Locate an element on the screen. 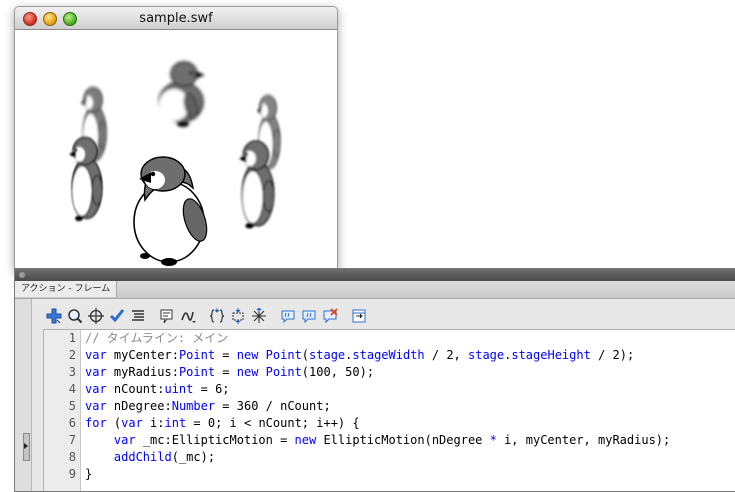 The height and width of the screenshot is (492, 735). line-number: 3 is located at coordinates (72, 372).